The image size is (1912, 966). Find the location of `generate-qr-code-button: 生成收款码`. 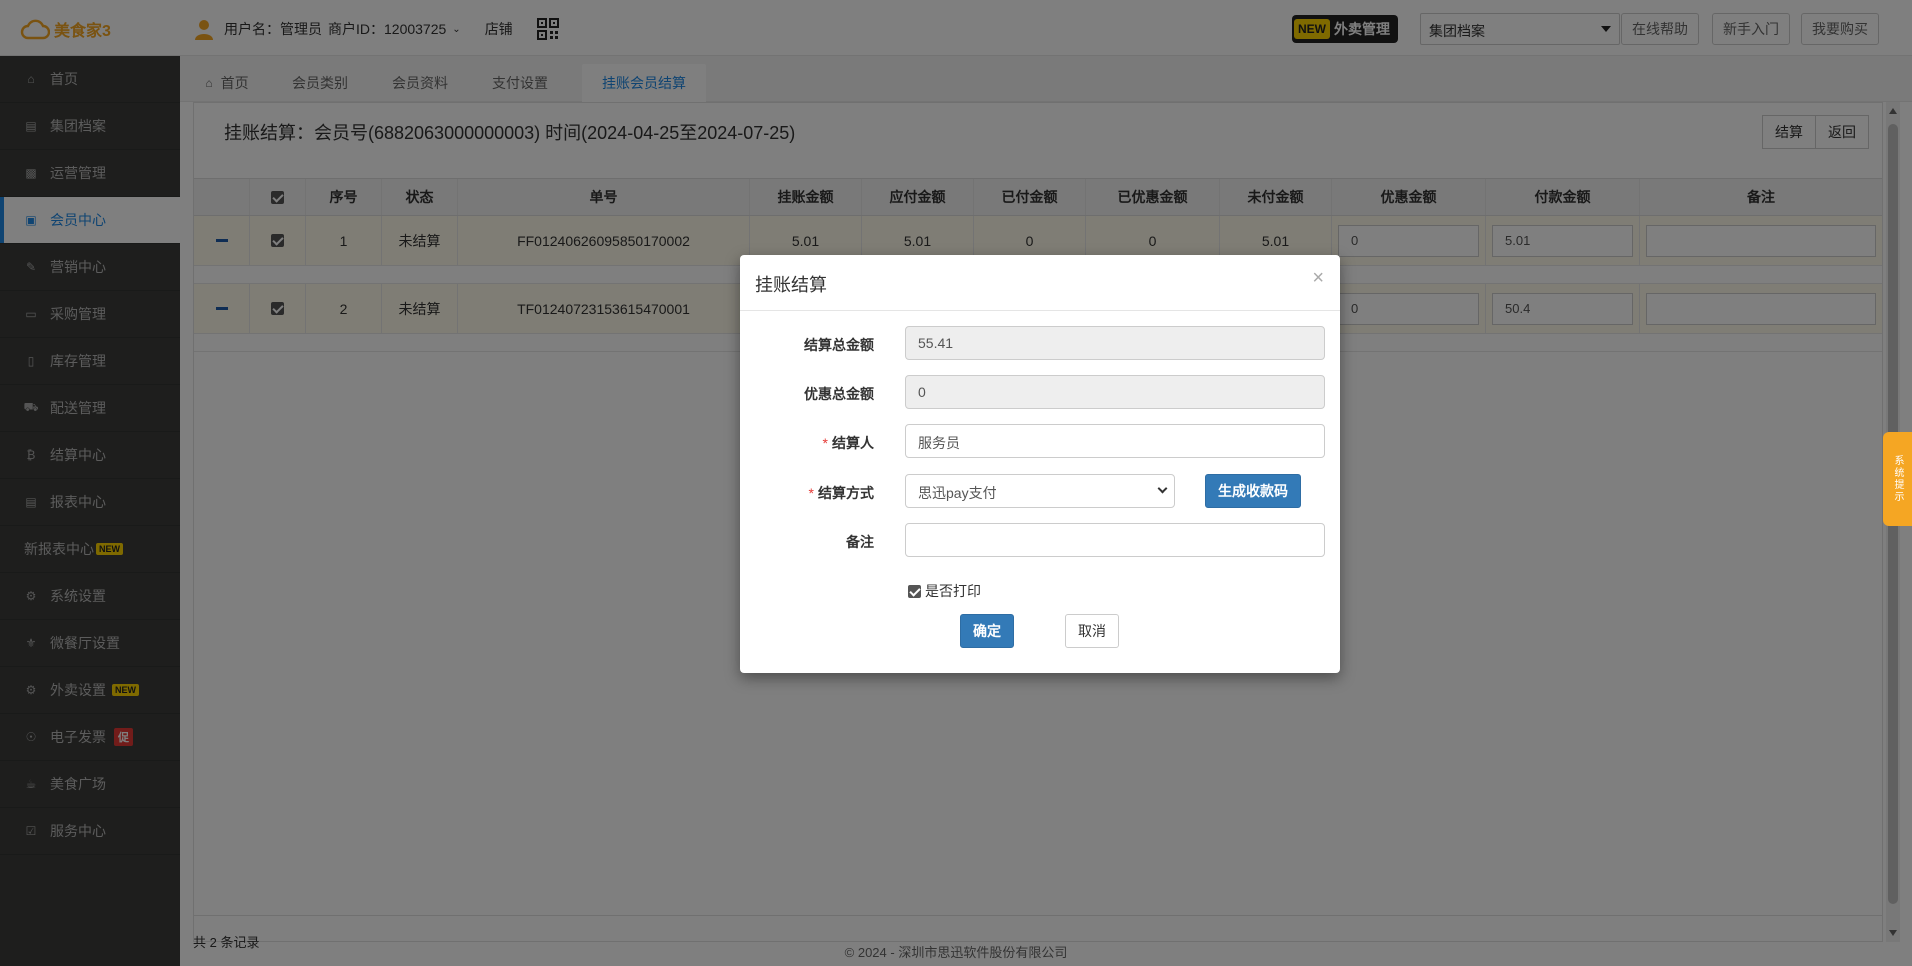

generate-qr-code-button: 生成收款码 is located at coordinates (1253, 491).